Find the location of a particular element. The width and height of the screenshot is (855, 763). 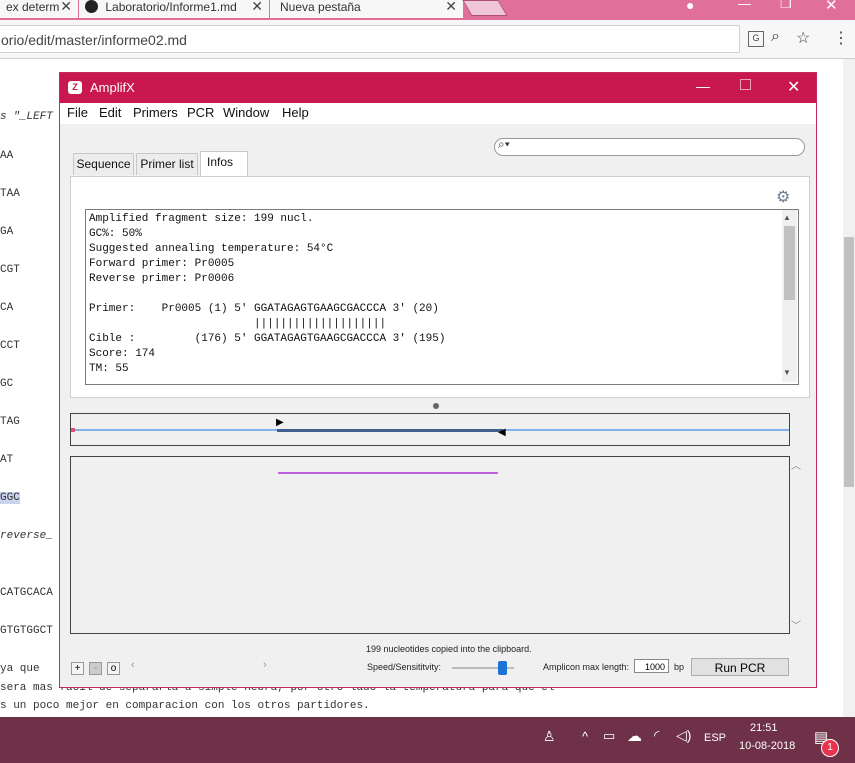

url-text: orio/edit/master/informe02.md is located at coordinates (94, 40).